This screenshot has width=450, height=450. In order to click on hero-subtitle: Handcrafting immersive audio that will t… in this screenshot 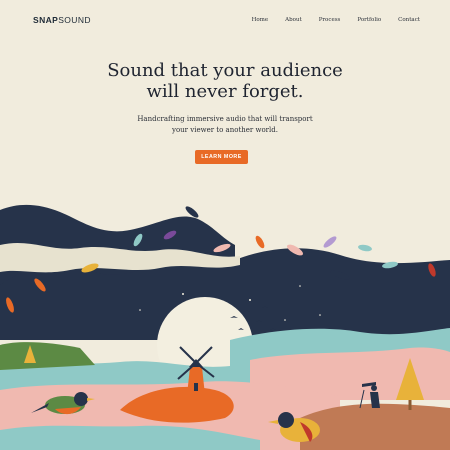, I will do `click(225, 124)`.